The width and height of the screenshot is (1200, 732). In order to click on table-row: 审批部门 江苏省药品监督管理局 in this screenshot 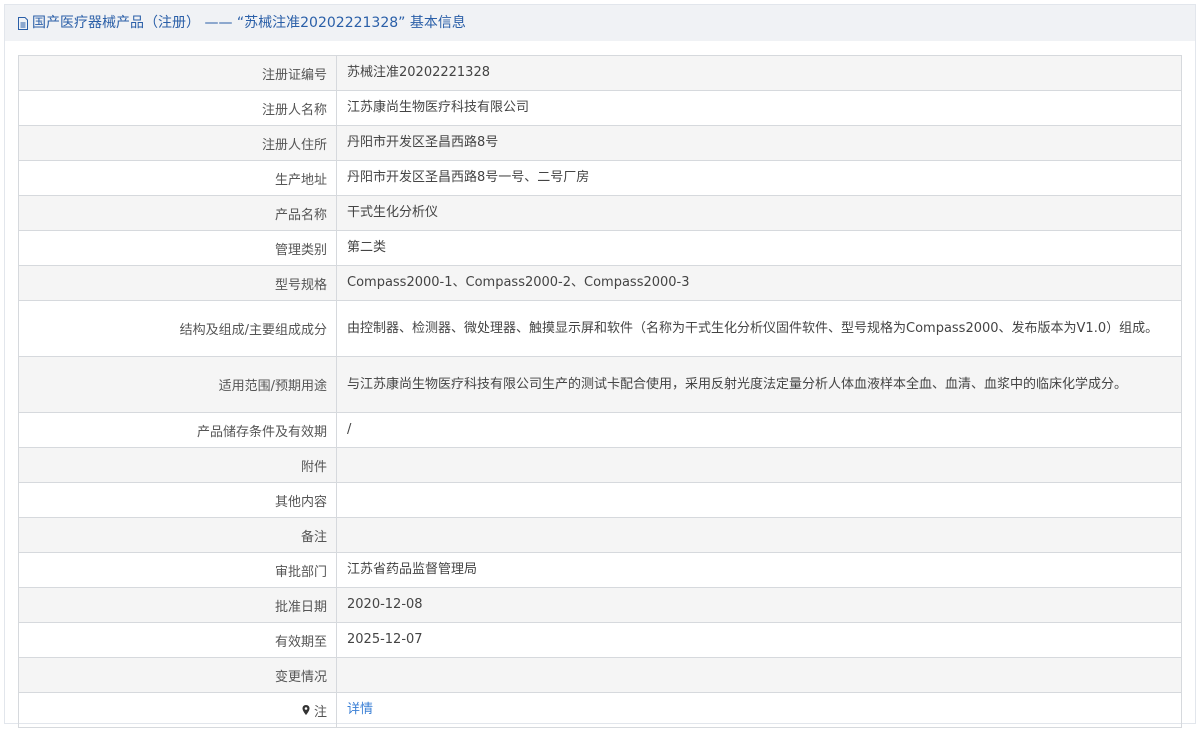, I will do `click(600, 570)`.